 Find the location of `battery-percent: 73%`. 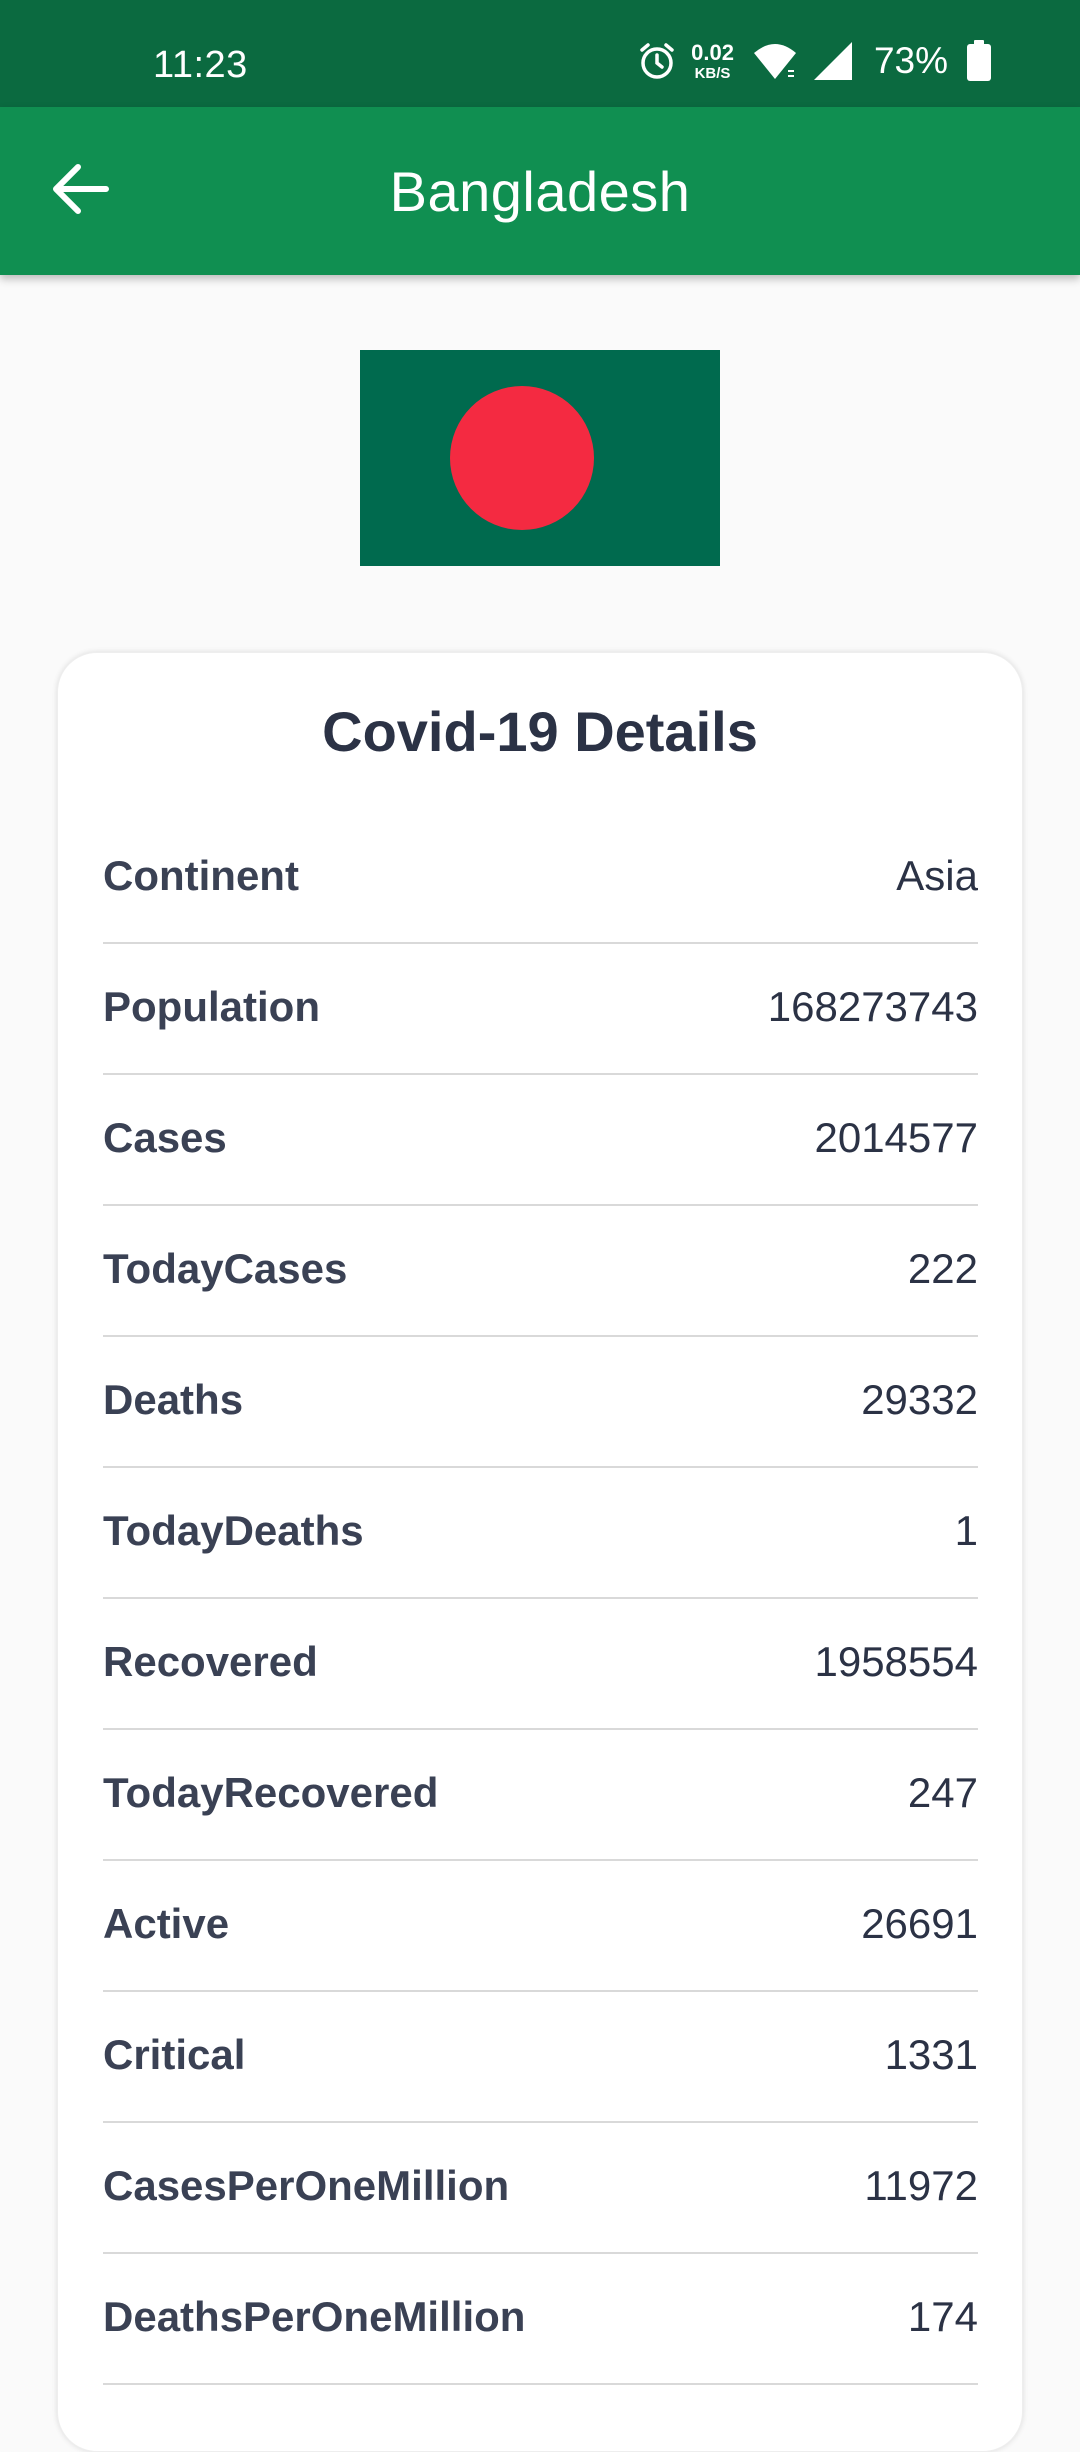

battery-percent: 73% is located at coordinates (910, 60).